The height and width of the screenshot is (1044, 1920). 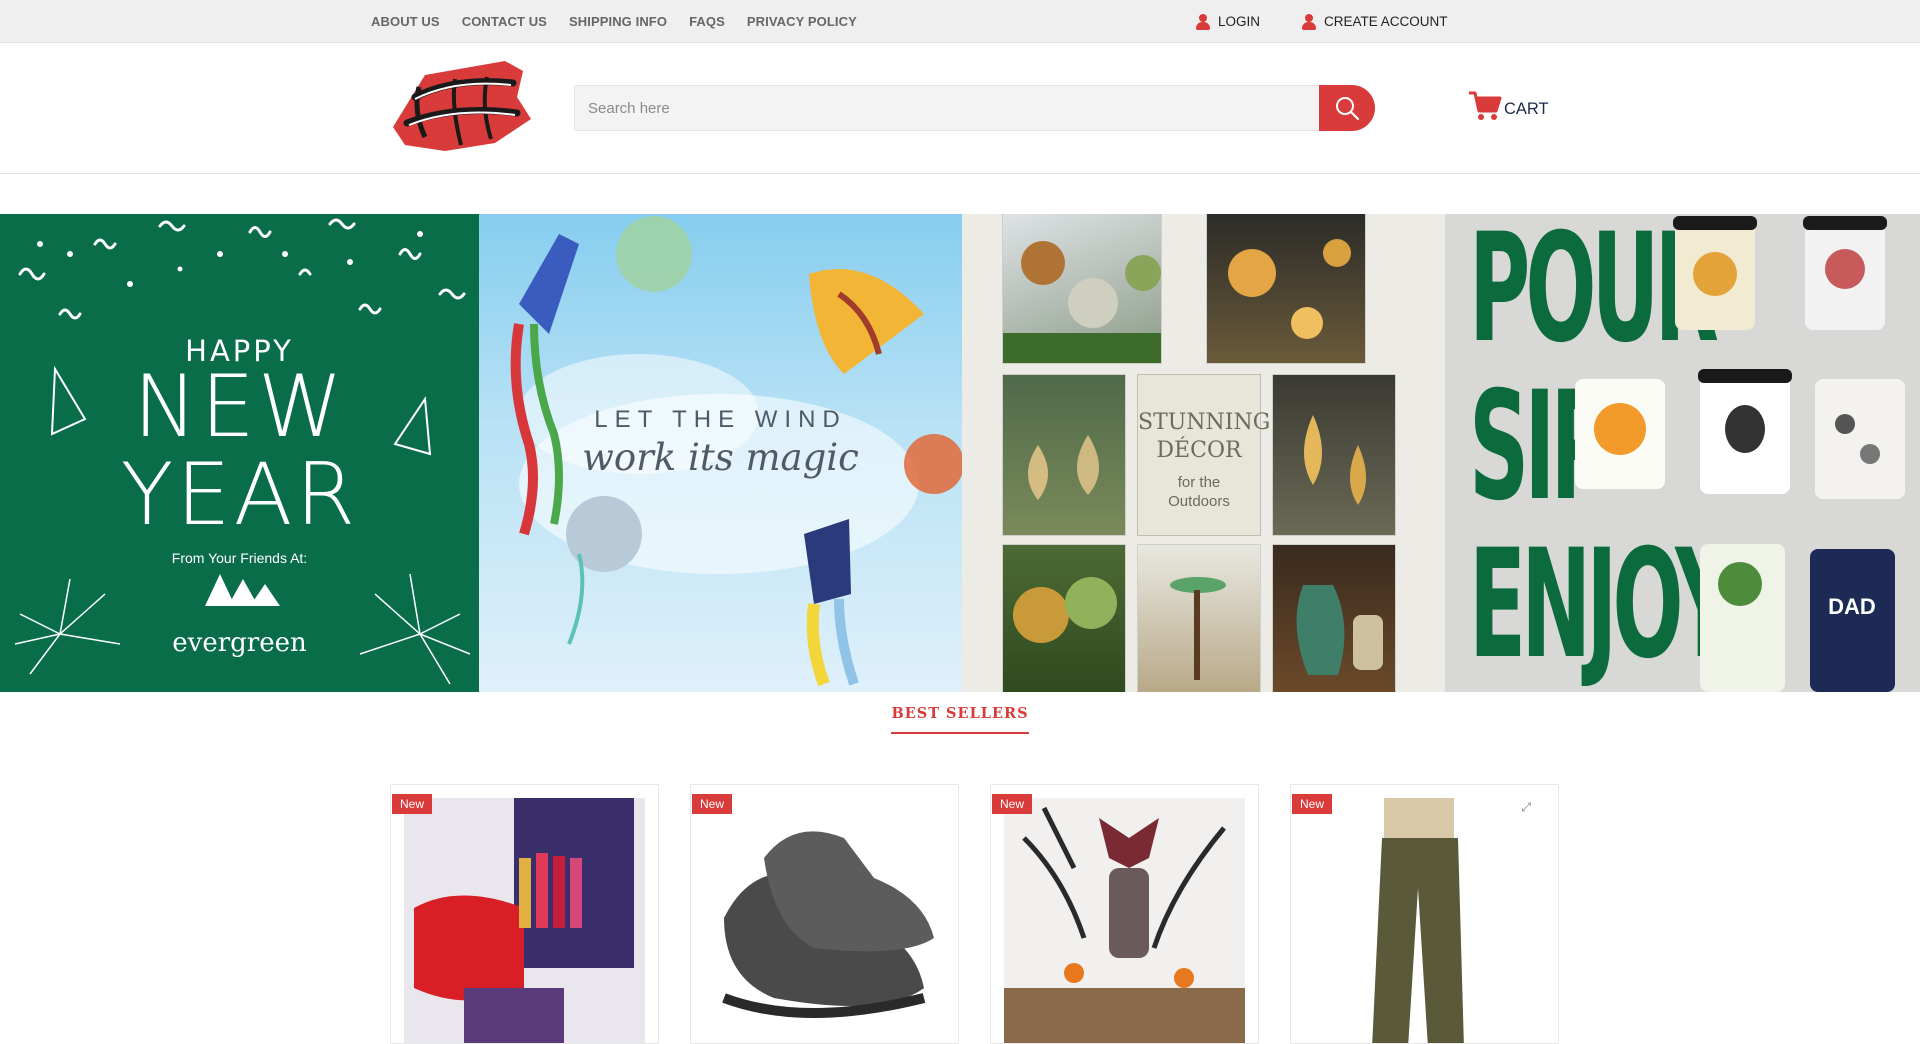 I want to click on contact-us-link: CONTACT US, so click(x=504, y=21).